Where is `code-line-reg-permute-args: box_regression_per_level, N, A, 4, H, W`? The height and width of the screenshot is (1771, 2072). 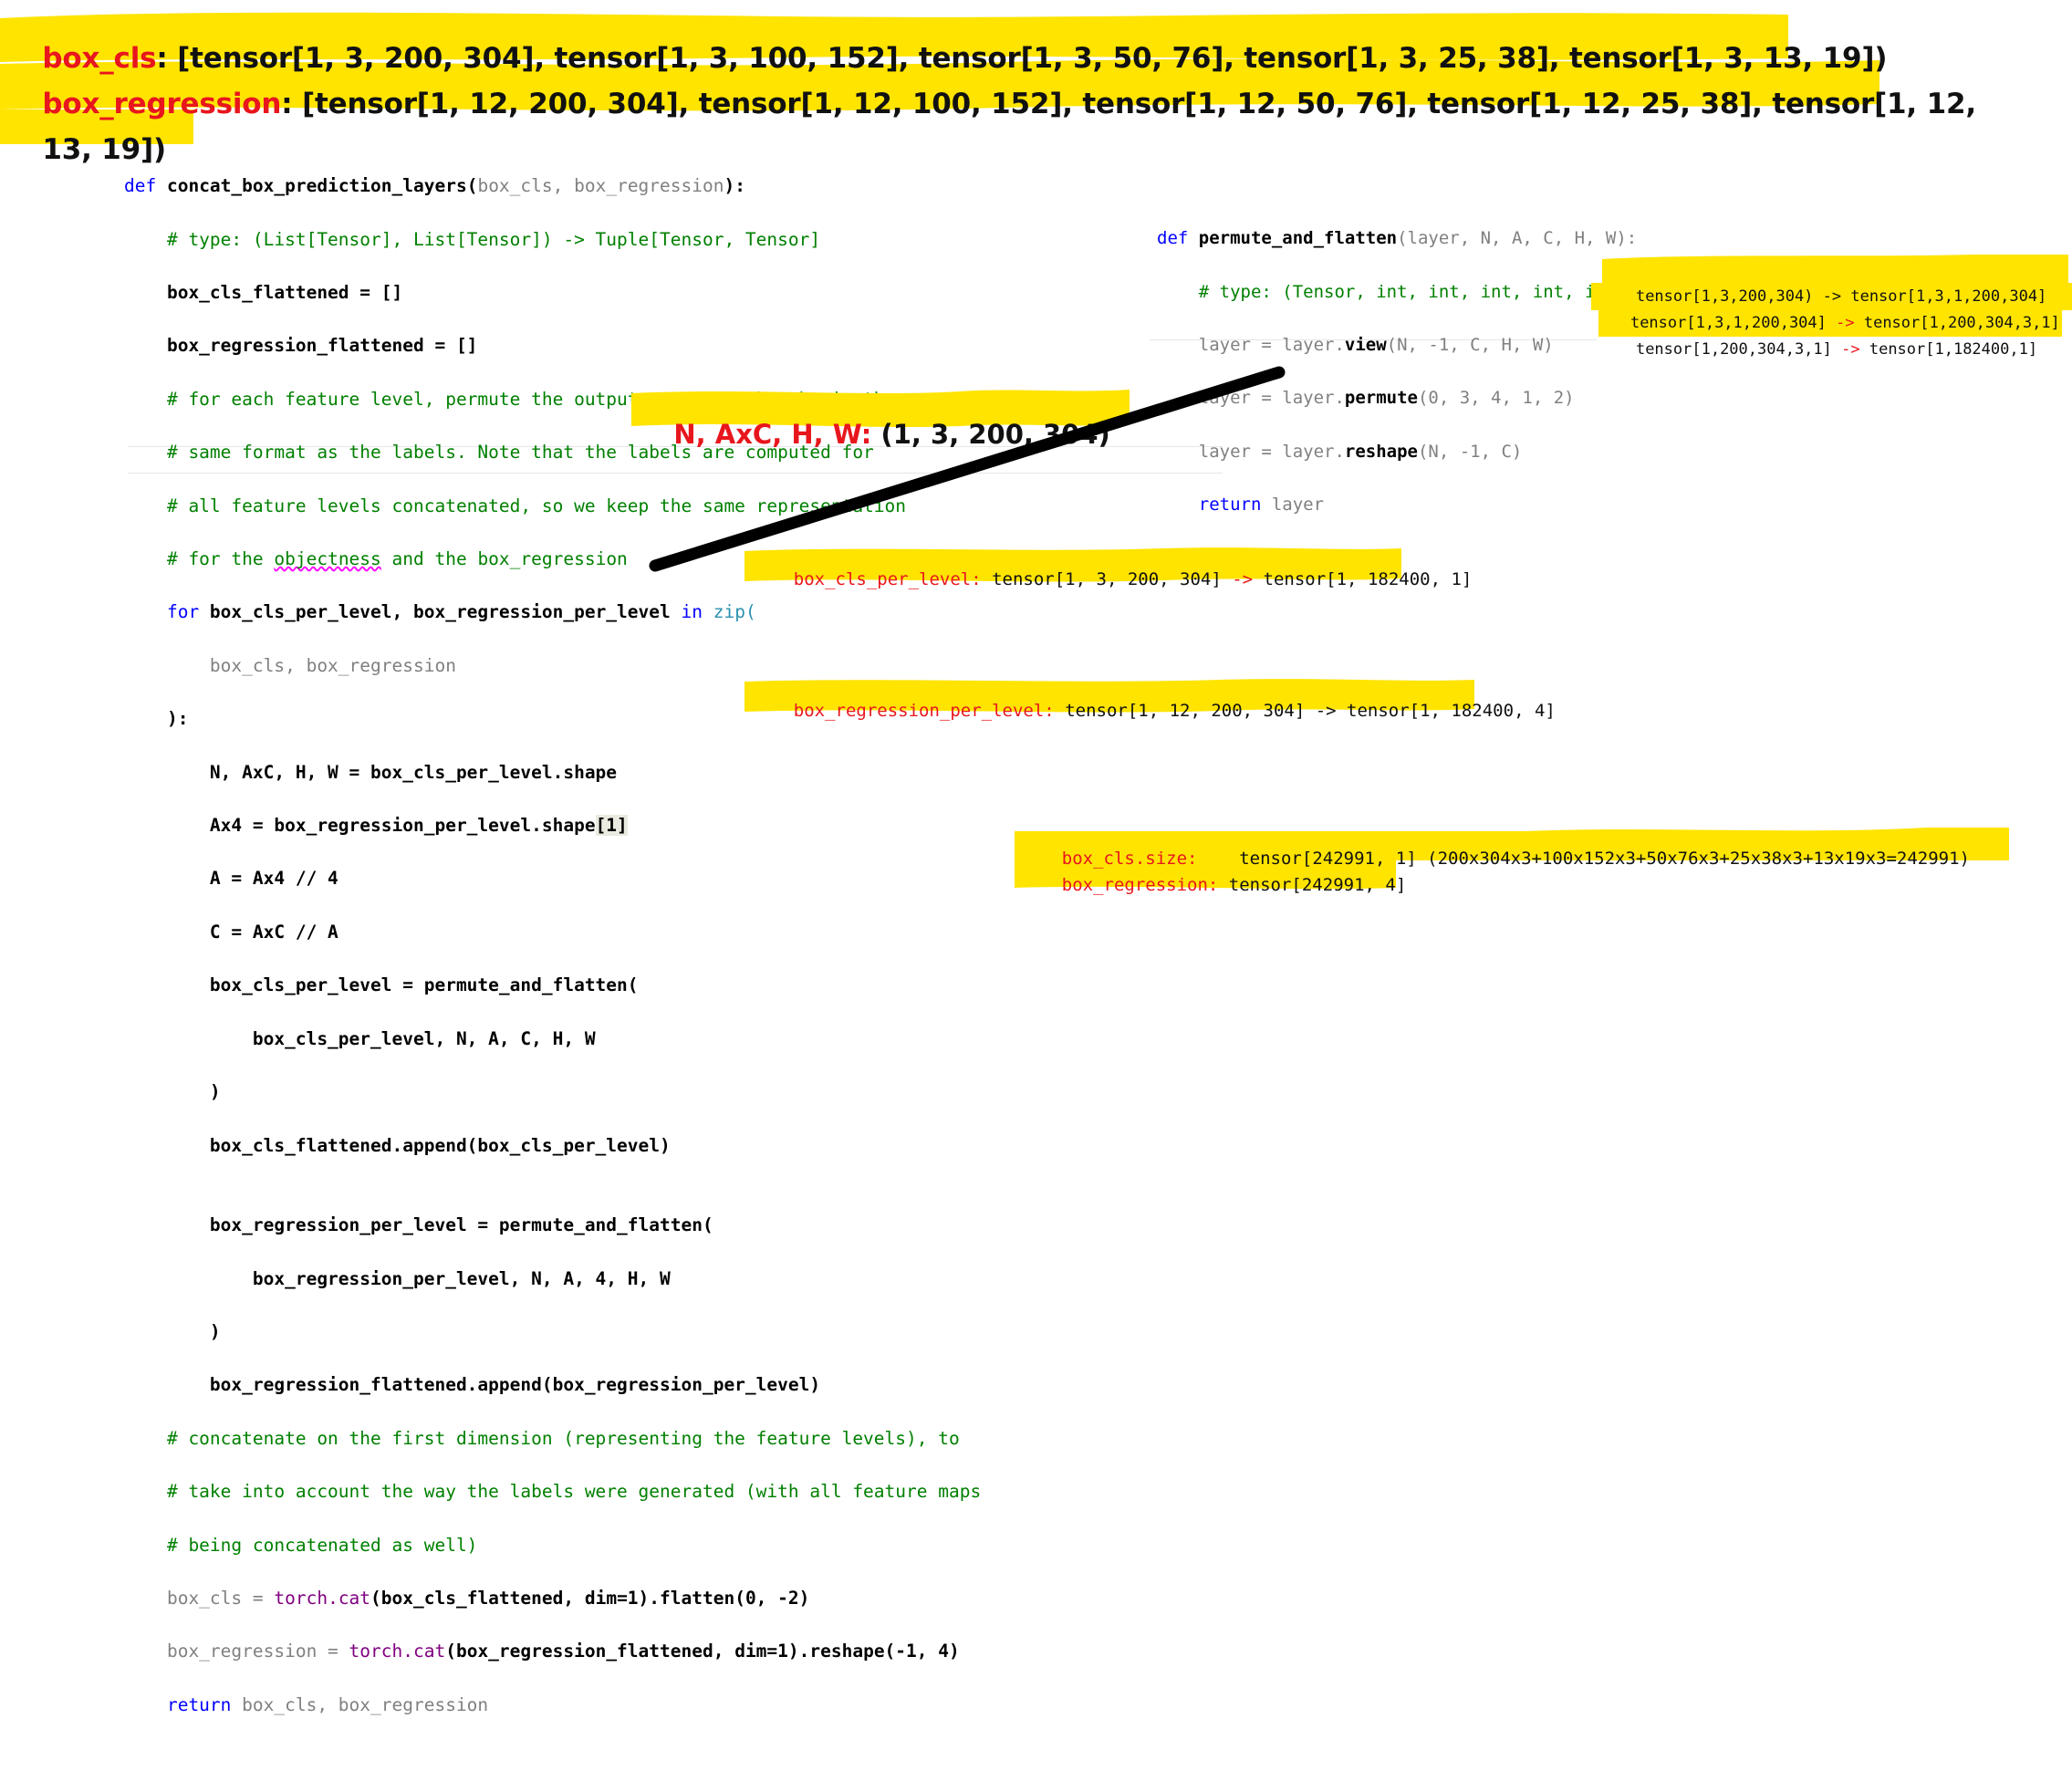
code-line-reg-permute-args: box_regression_per_level, N, A, 4, H, W is located at coordinates (397, 1278).